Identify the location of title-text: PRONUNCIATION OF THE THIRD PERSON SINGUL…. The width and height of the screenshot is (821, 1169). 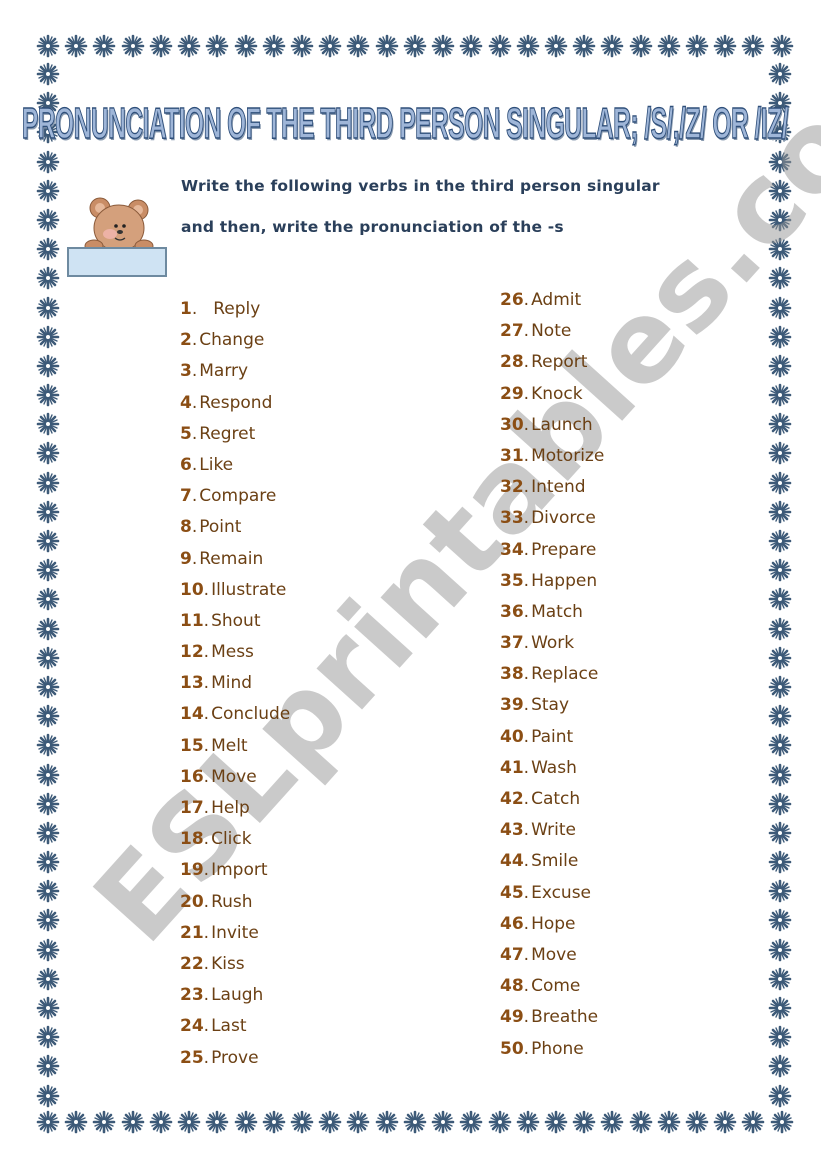
(405, 123).